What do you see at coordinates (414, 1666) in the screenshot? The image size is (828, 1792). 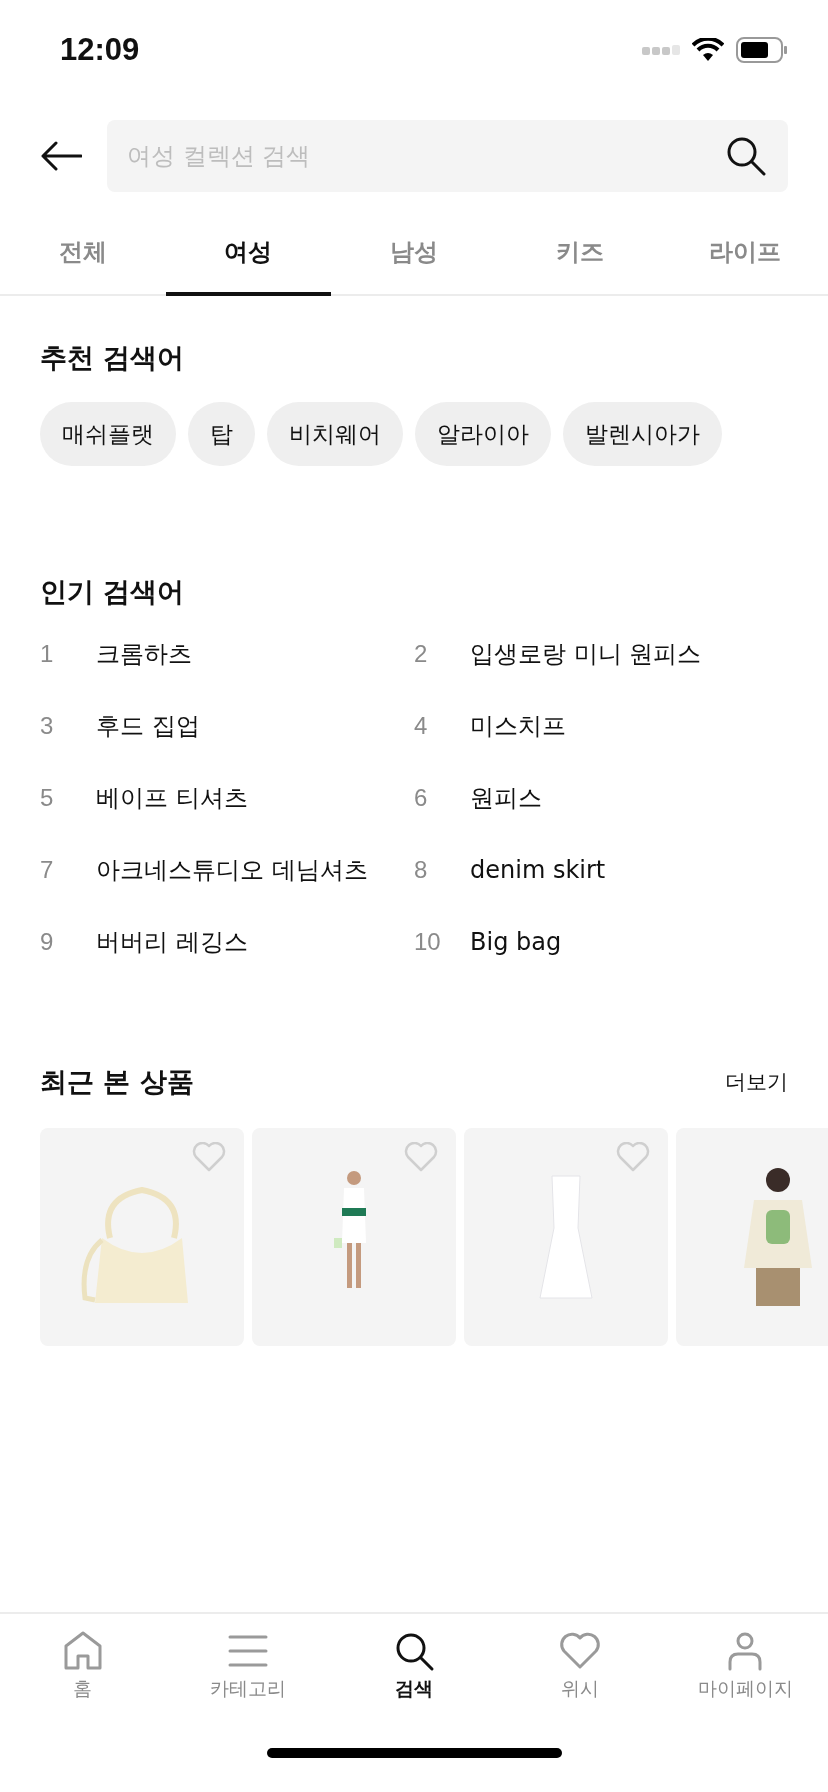 I see `nav-tab: 검색` at bounding box center [414, 1666].